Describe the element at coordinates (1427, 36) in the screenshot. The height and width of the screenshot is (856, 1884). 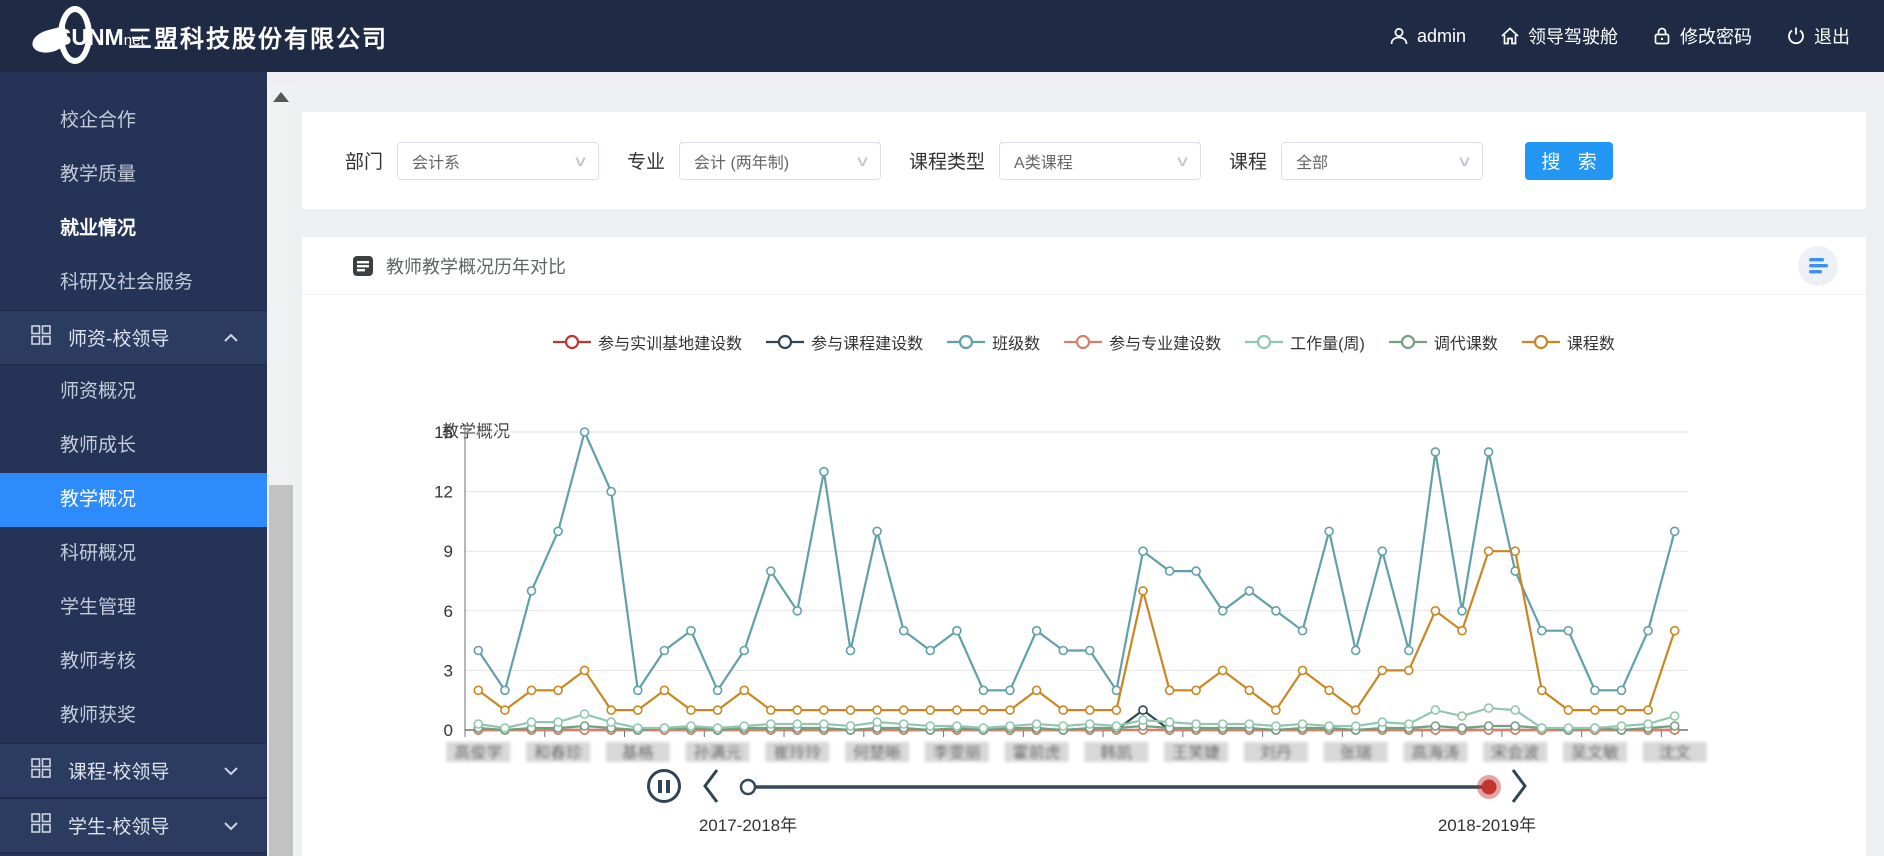
I see `nav-action-admin: admin` at that location.